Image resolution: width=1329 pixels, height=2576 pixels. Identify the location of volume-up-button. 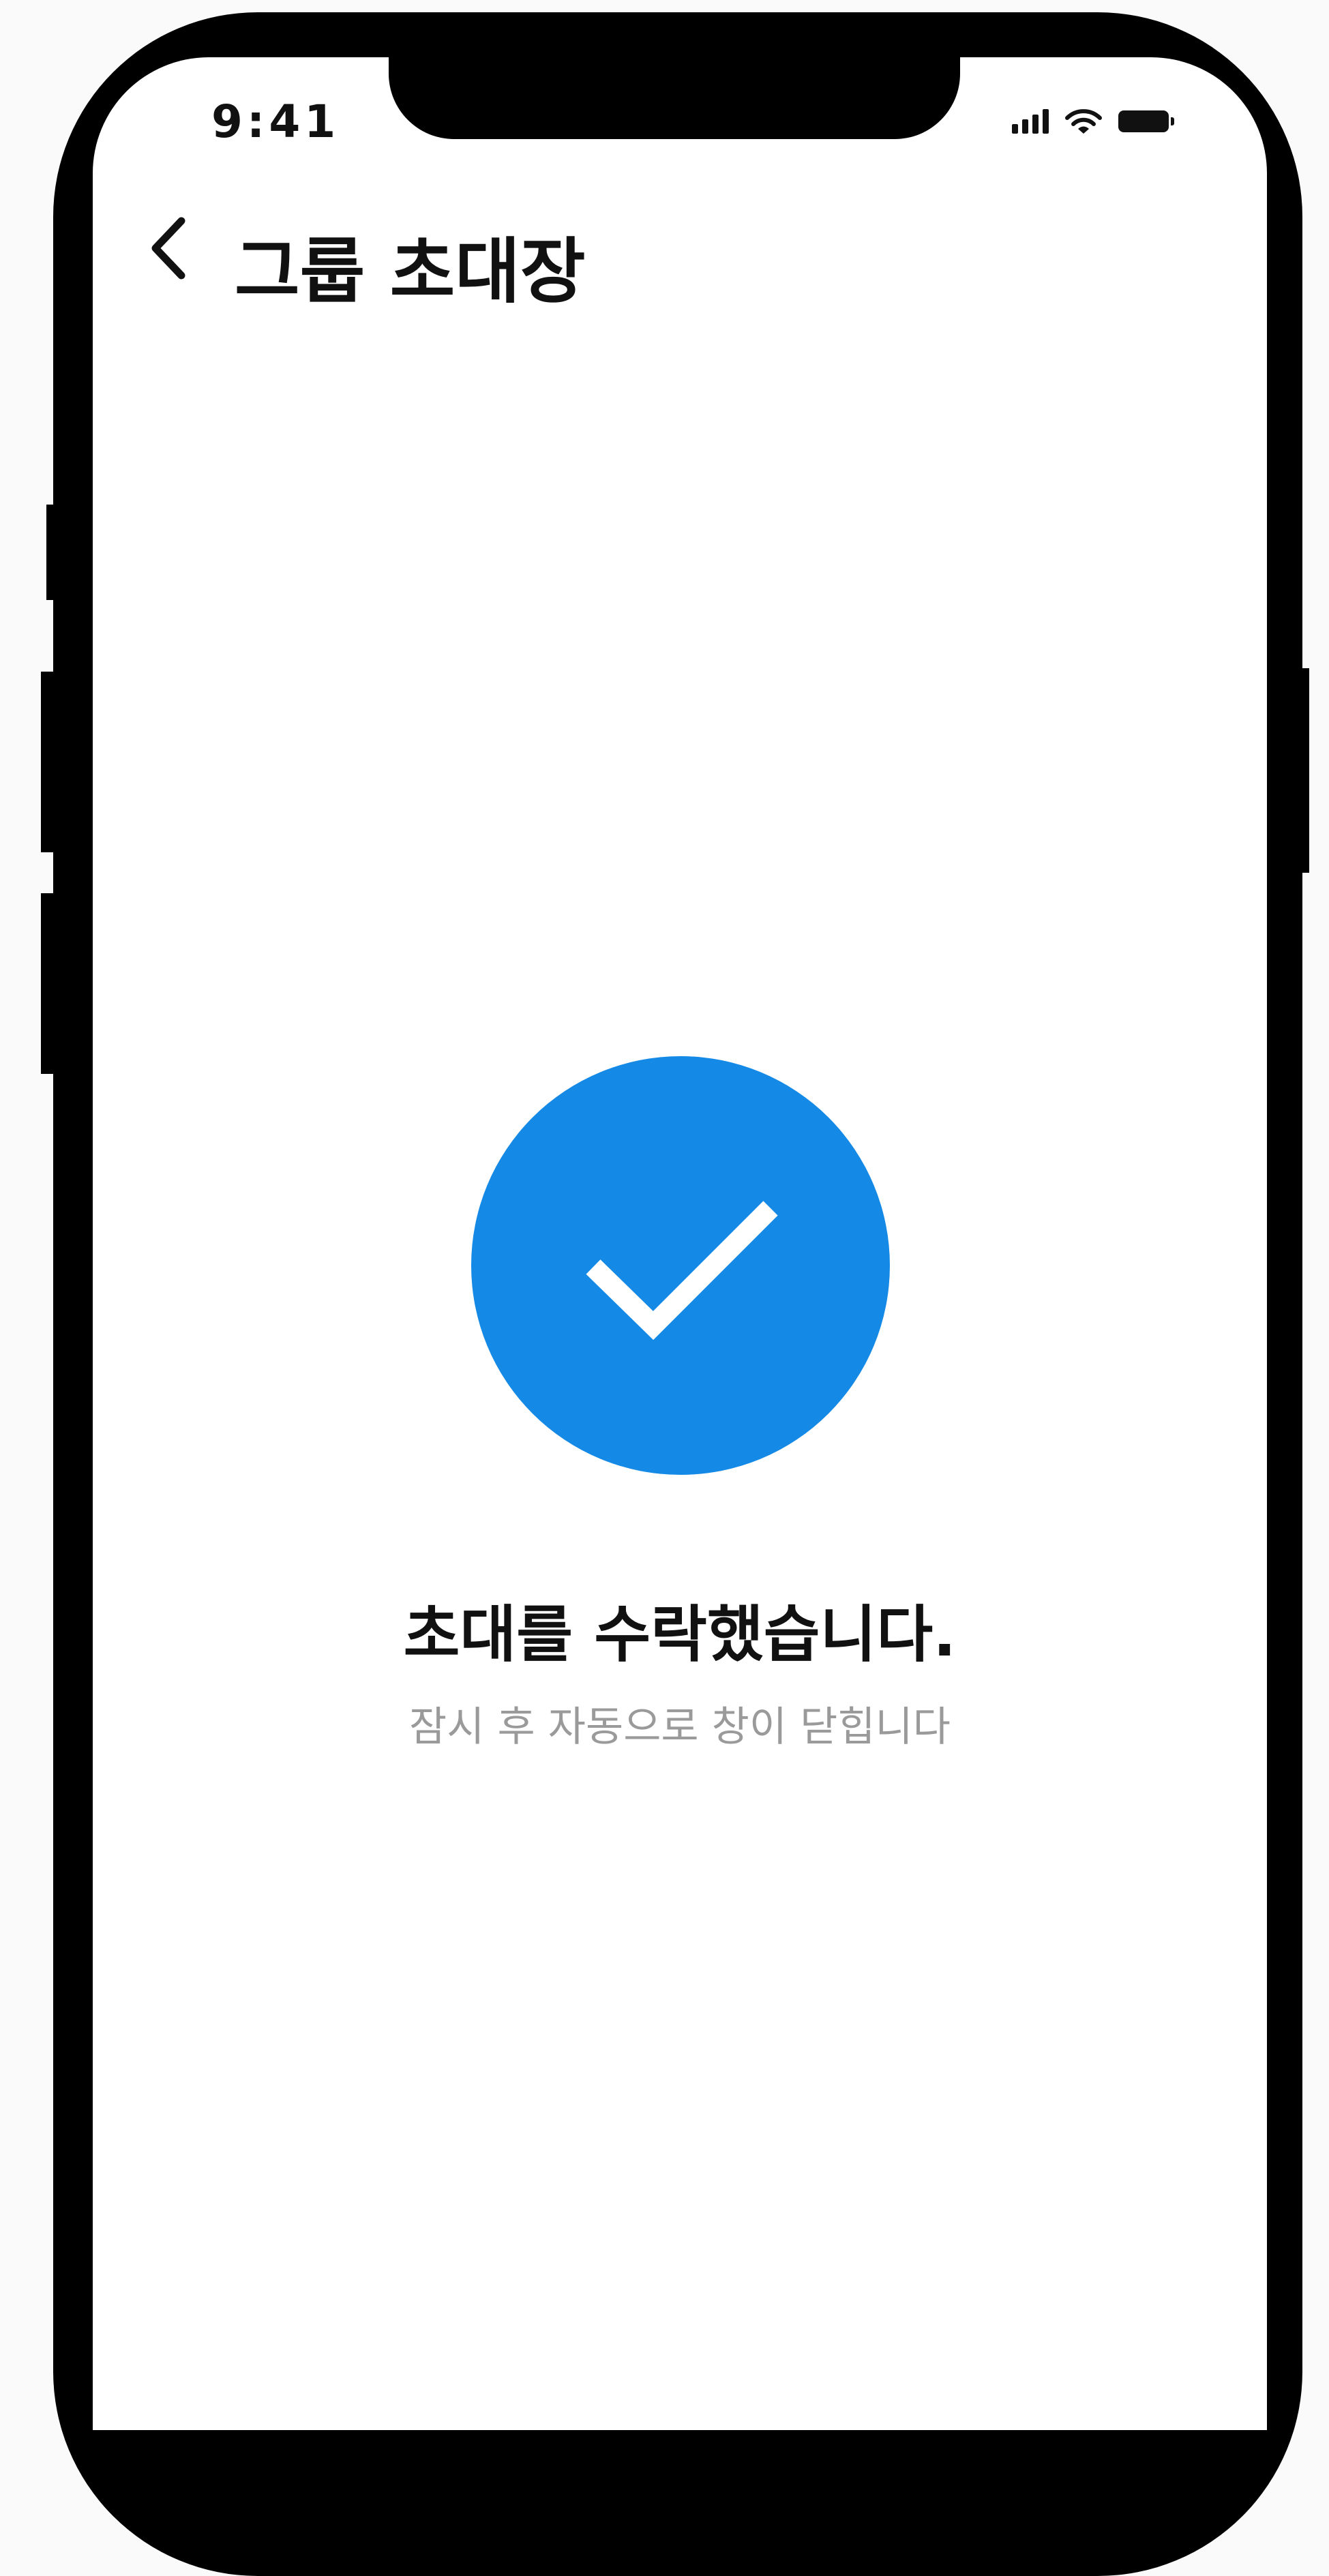
(48, 762).